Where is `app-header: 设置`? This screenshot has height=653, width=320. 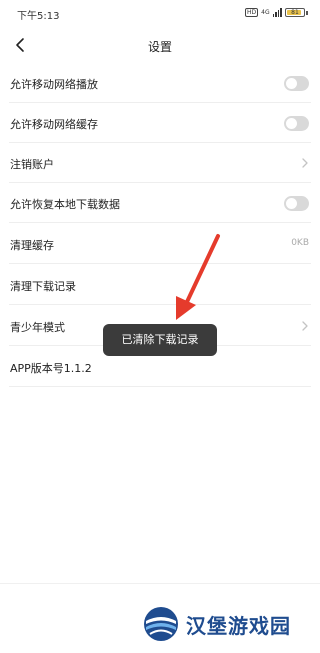 app-header: 设置 is located at coordinates (160, 45).